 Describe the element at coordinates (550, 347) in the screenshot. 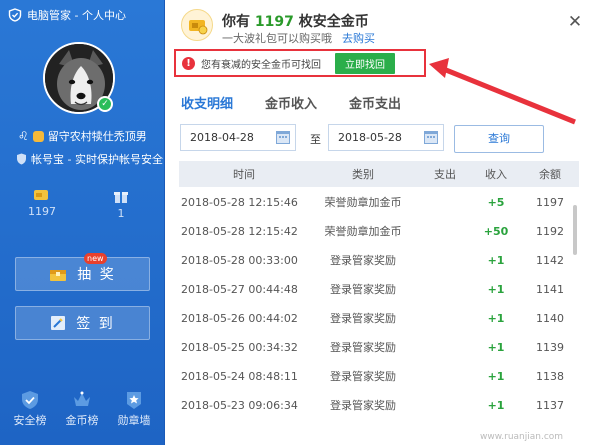

I see `row-balance: 1139` at that location.